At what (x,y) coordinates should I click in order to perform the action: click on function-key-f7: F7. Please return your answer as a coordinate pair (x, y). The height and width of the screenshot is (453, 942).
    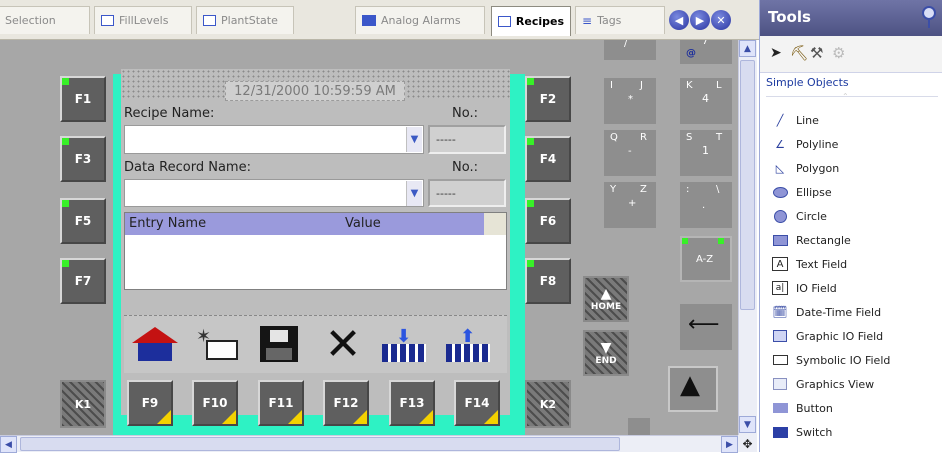
    Looking at the image, I should click on (83, 281).